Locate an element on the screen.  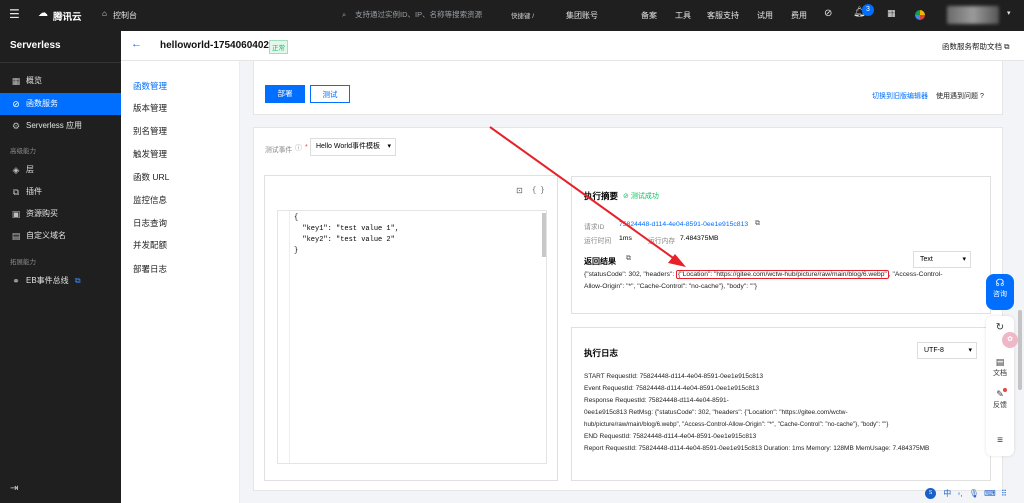
feedback-dot is located at coordinates (1005, 390).